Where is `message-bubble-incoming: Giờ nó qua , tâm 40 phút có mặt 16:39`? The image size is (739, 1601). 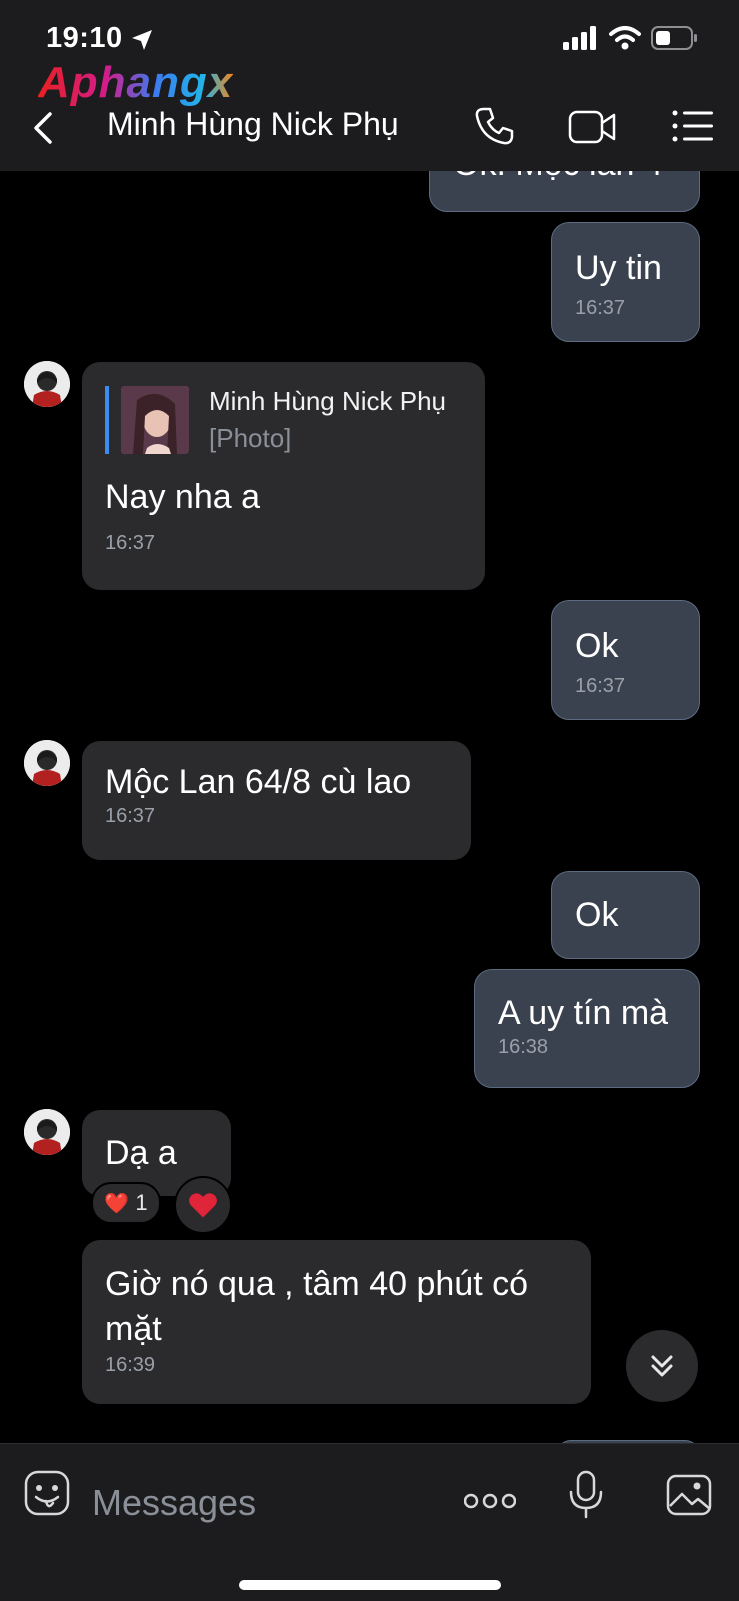 message-bubble-incoming: Giờ nó qua , tâm 40 phút có mặt 16:39 is located at coordinates (336, 1322).